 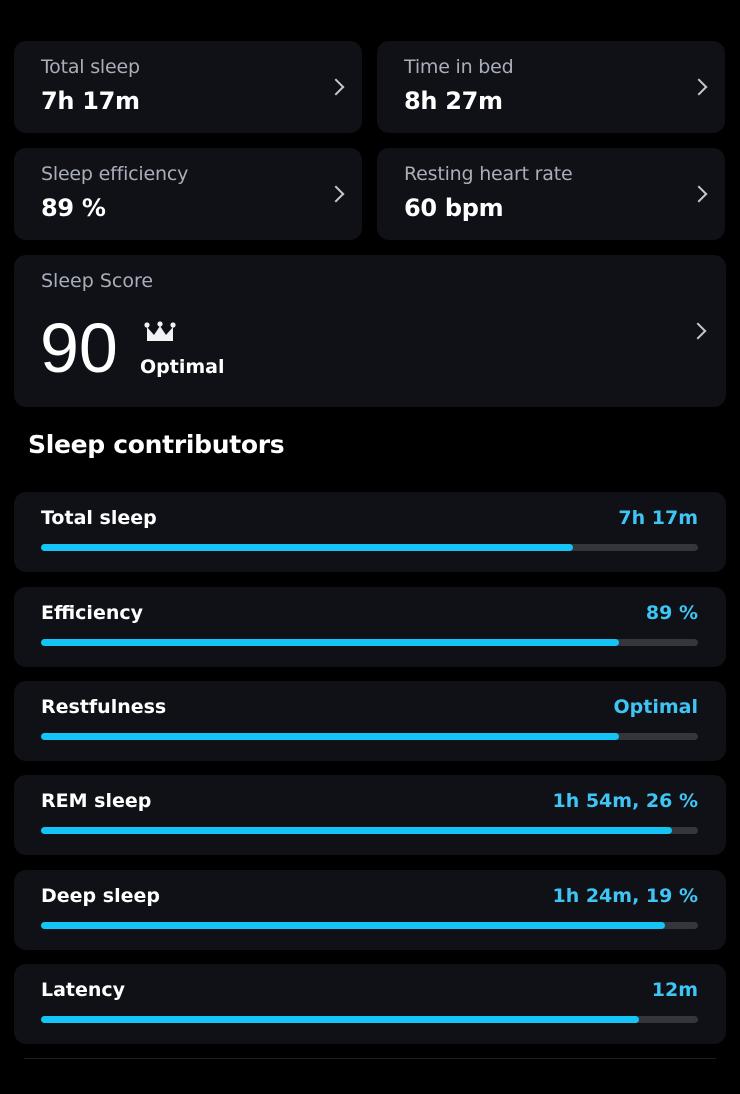 I want to click on section-title-sleep-contributors: Sleep contributors, so click(x=156, y=444).